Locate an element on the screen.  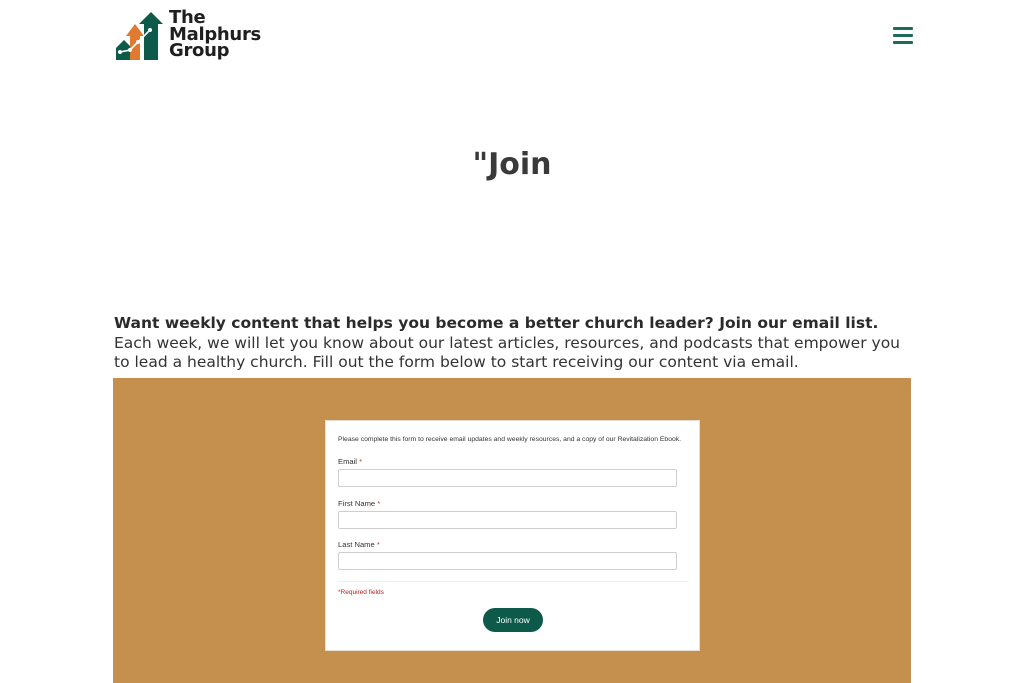
last-name-field is located at coordinates (507, 561).